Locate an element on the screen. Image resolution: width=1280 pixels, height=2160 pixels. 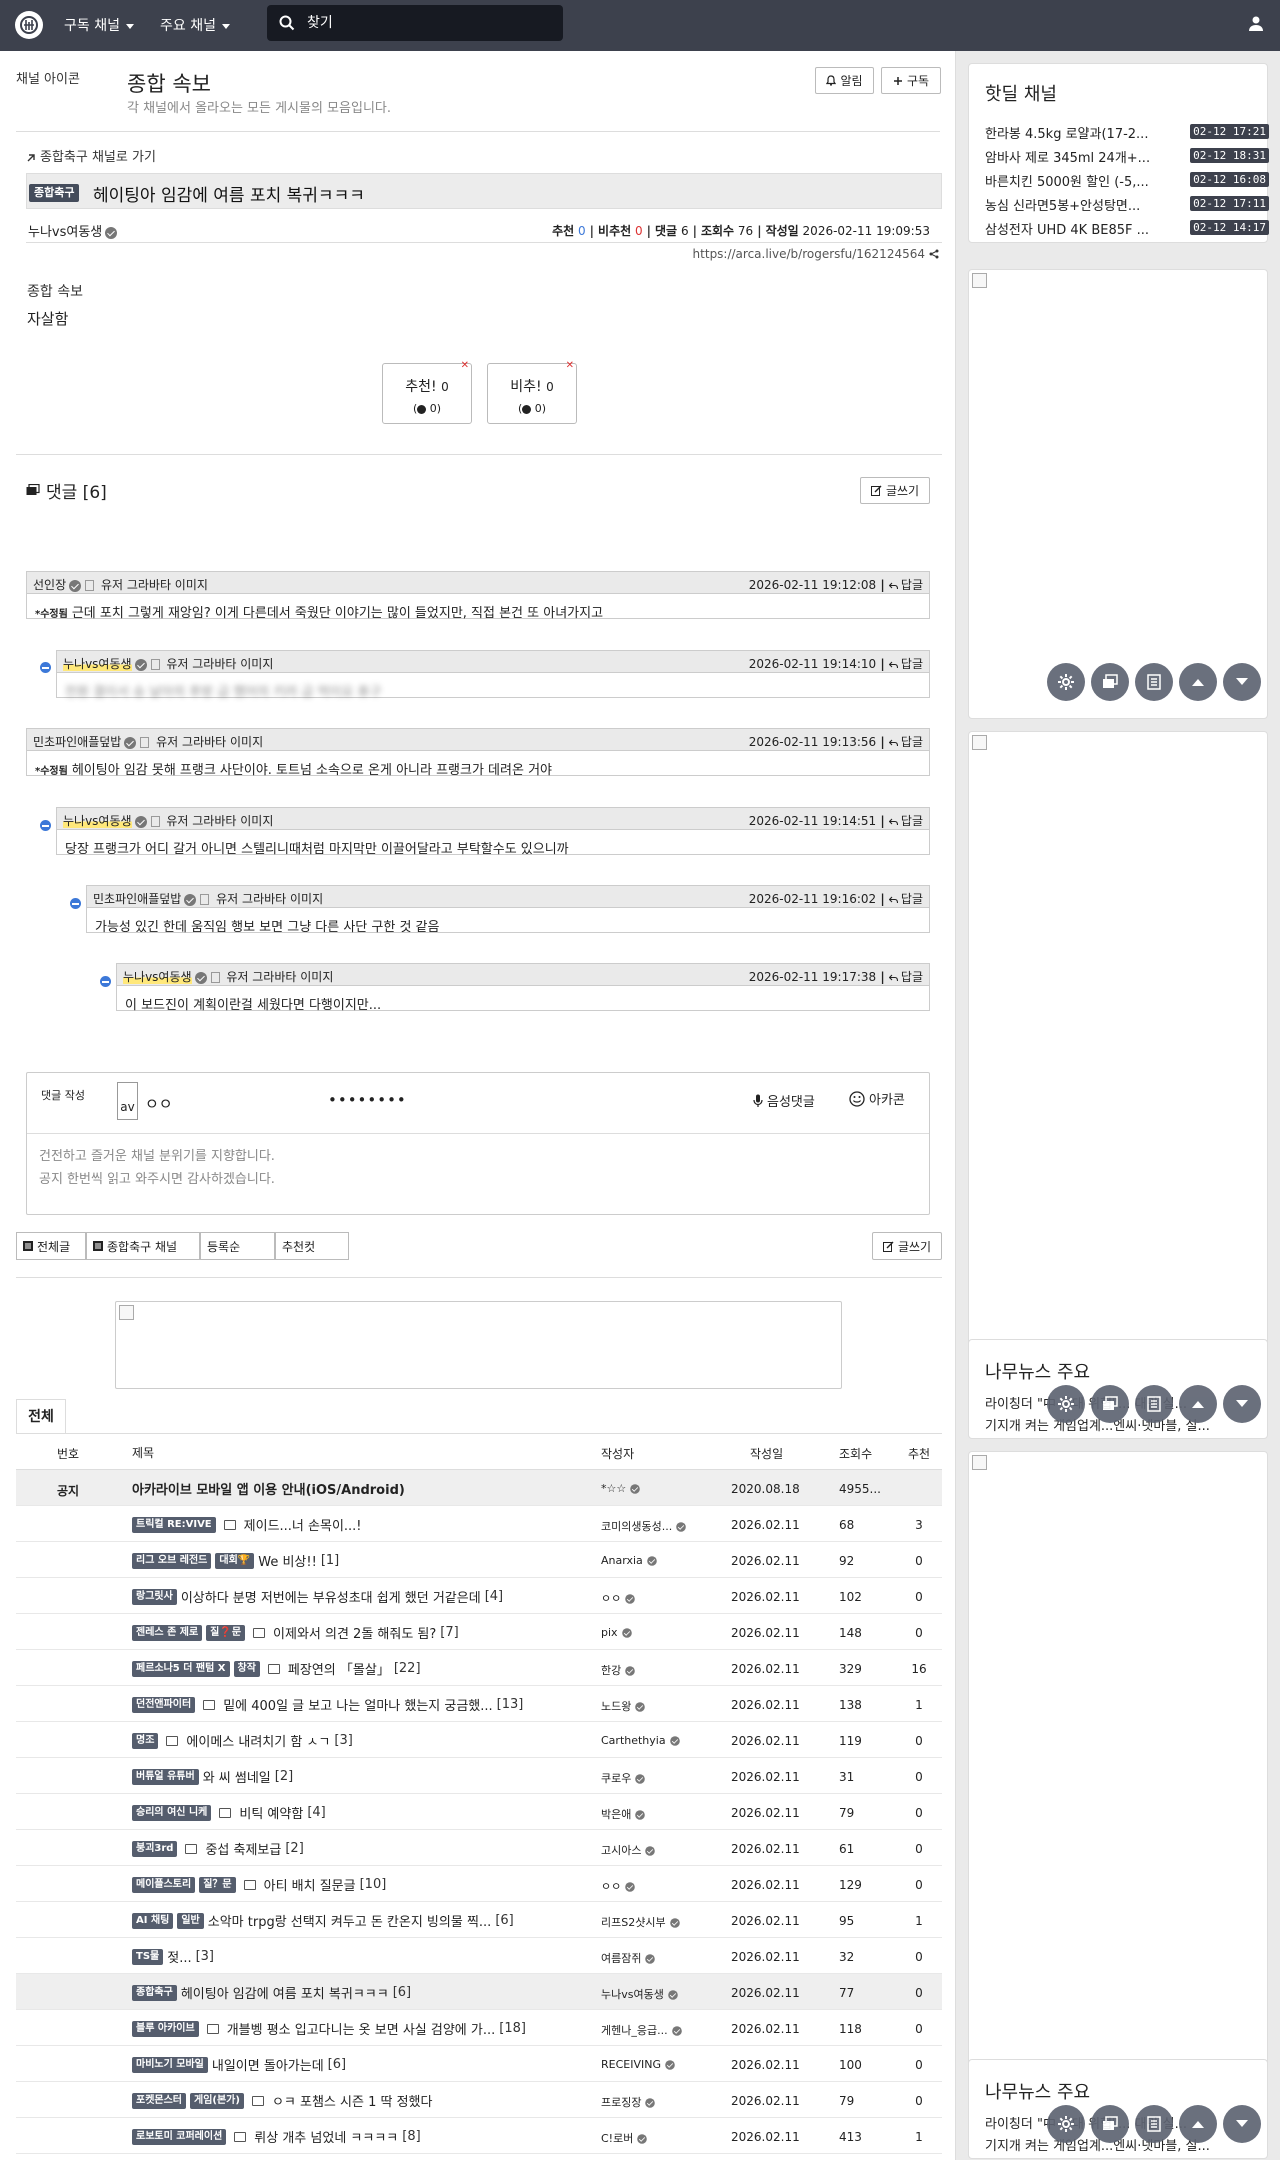
post-author: 리프S2샷시부 is located at coordinates (651, 1922).